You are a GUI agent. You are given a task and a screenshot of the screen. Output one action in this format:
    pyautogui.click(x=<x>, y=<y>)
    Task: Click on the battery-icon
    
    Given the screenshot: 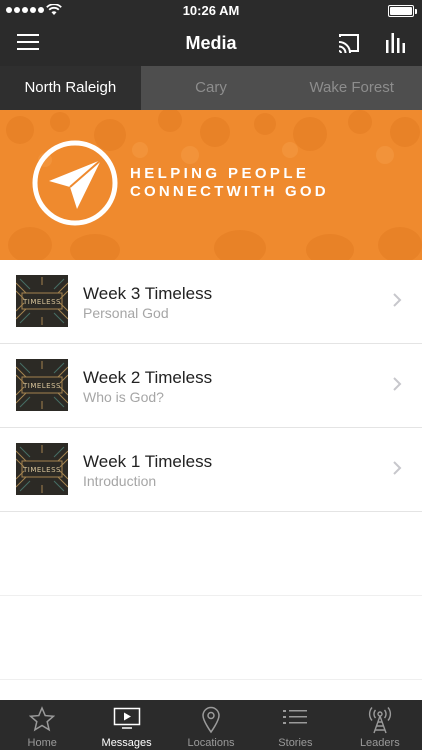 What is the action you would take?
    pyautogui.click(x=402, y=11)
    